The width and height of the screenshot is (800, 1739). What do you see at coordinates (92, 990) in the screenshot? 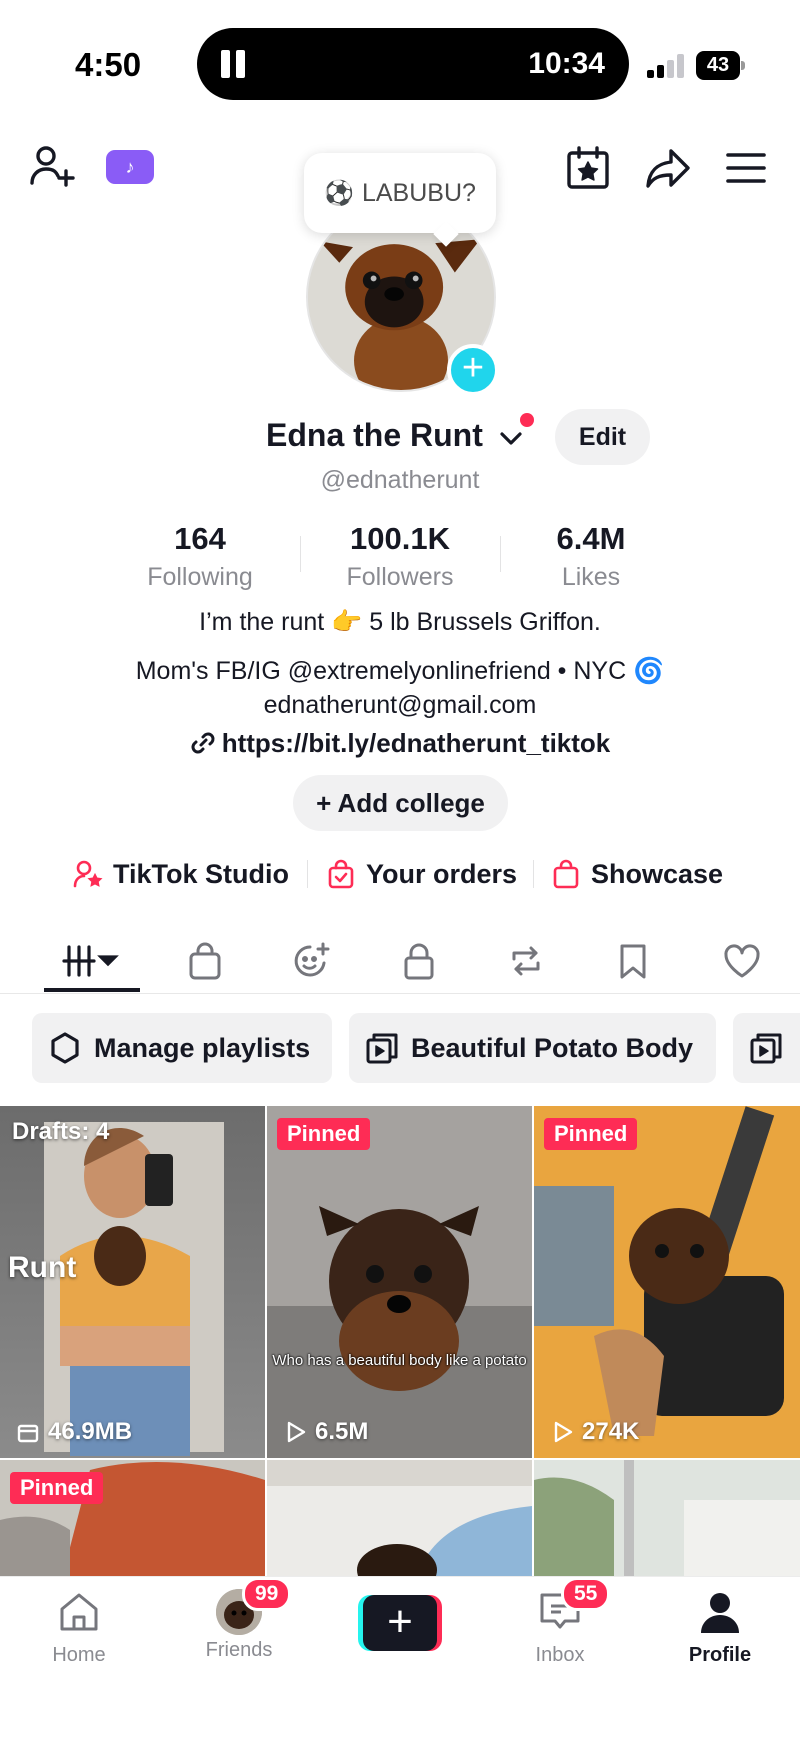
I see `active-tab-indicator` at bounding box center [92, 990].